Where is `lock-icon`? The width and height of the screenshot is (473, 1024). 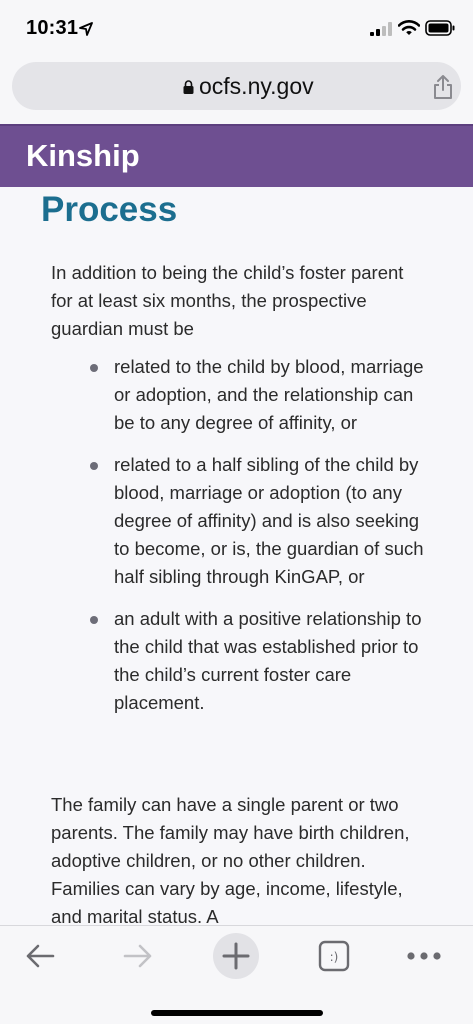
lock-icon is located at coordinates (188, 87).